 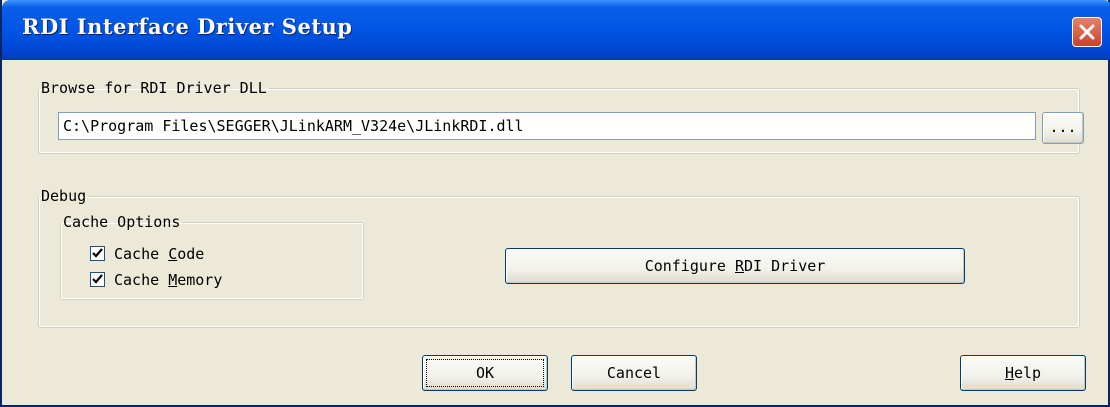 I want to click on cache-memory-checkbox, so click(x=97, y=279).